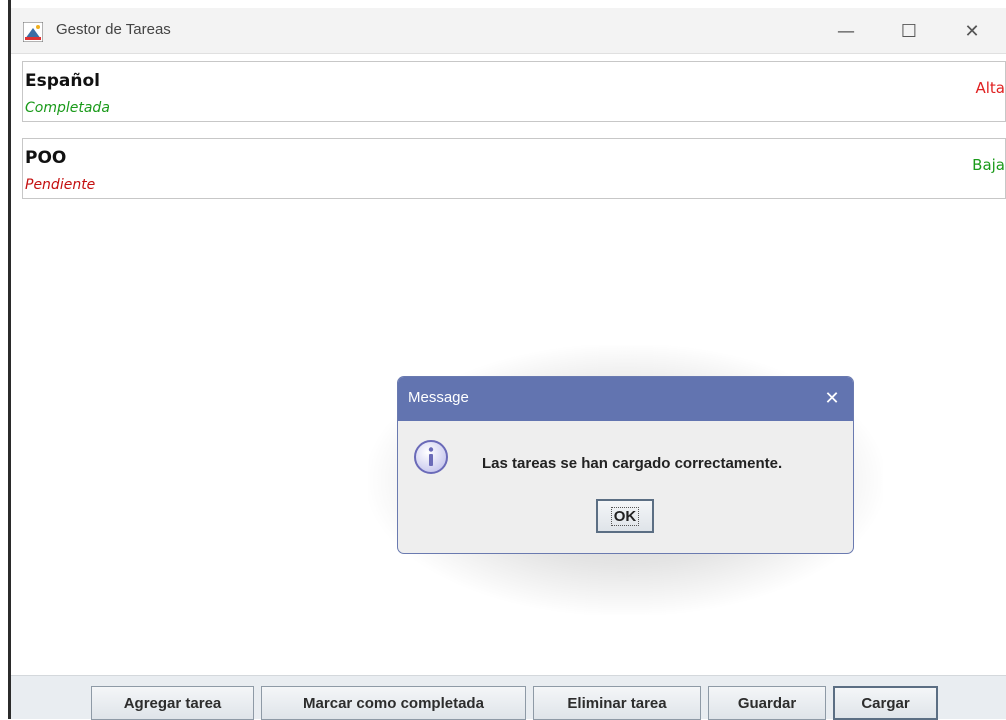 This screenshot has height=720, width=1006. I want to click on window-title: Gestor de Tareas, so click(113, 29).